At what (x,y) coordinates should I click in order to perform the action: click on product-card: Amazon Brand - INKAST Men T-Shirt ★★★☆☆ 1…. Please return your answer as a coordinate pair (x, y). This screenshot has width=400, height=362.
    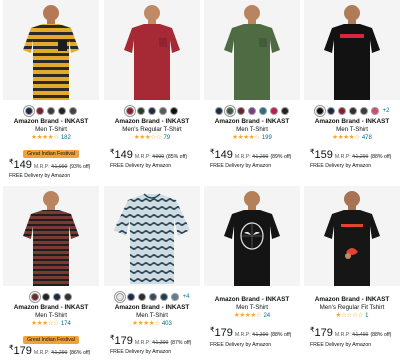
    Looking at the image, I should click on (51, 274).